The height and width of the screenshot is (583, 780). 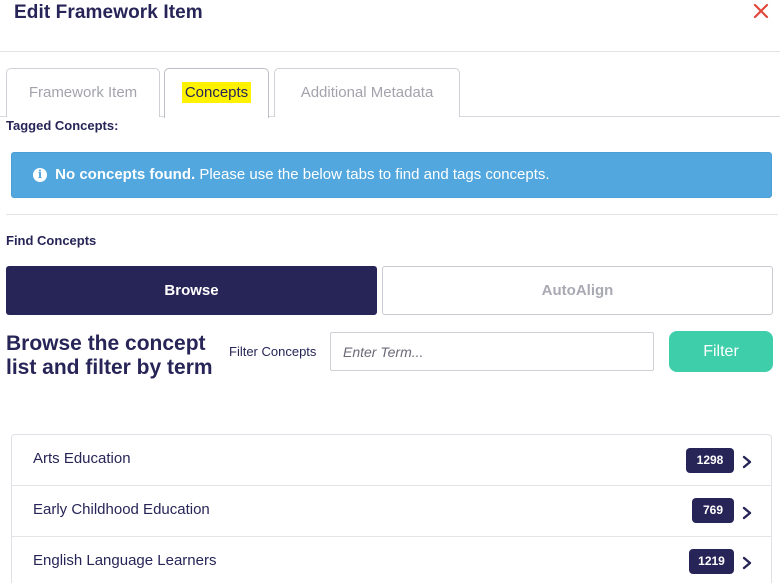 I want to click on tab-label: Concepts, so click(x=216, y=92).